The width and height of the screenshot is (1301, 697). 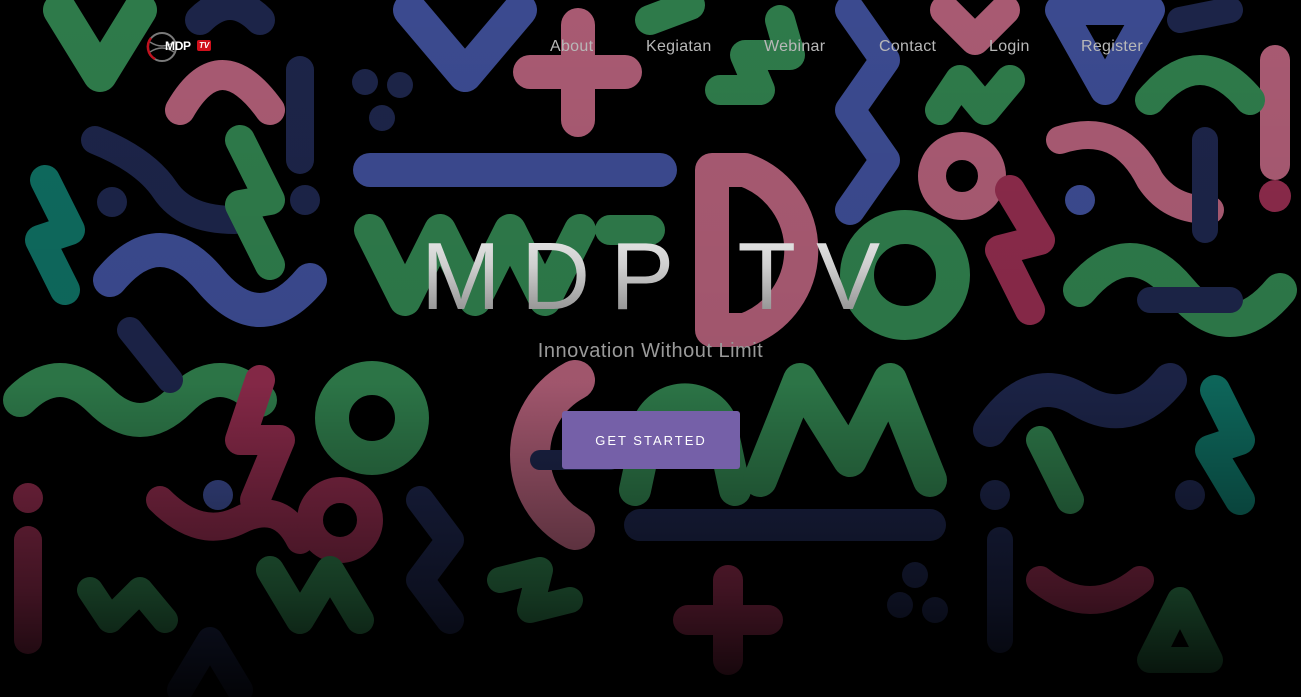 I want to click on nav-link-webinar: Webinar, so click(x=794, y=47).